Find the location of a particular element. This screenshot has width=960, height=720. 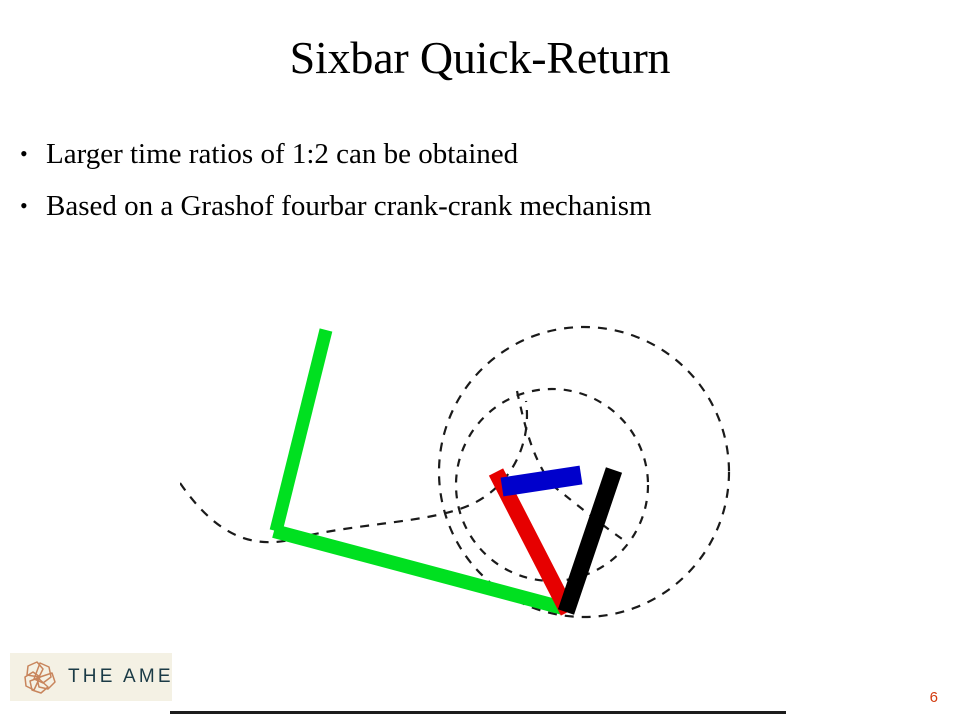

logo: THE AME is located at coordinates (91, 677).